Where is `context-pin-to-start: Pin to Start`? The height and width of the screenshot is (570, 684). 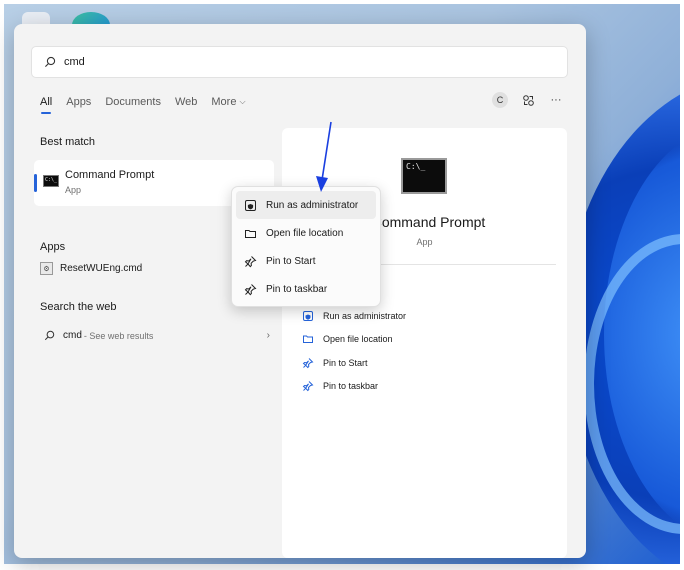 context-pin-to-start: Pin to Start is located at coordinates (306, 261).